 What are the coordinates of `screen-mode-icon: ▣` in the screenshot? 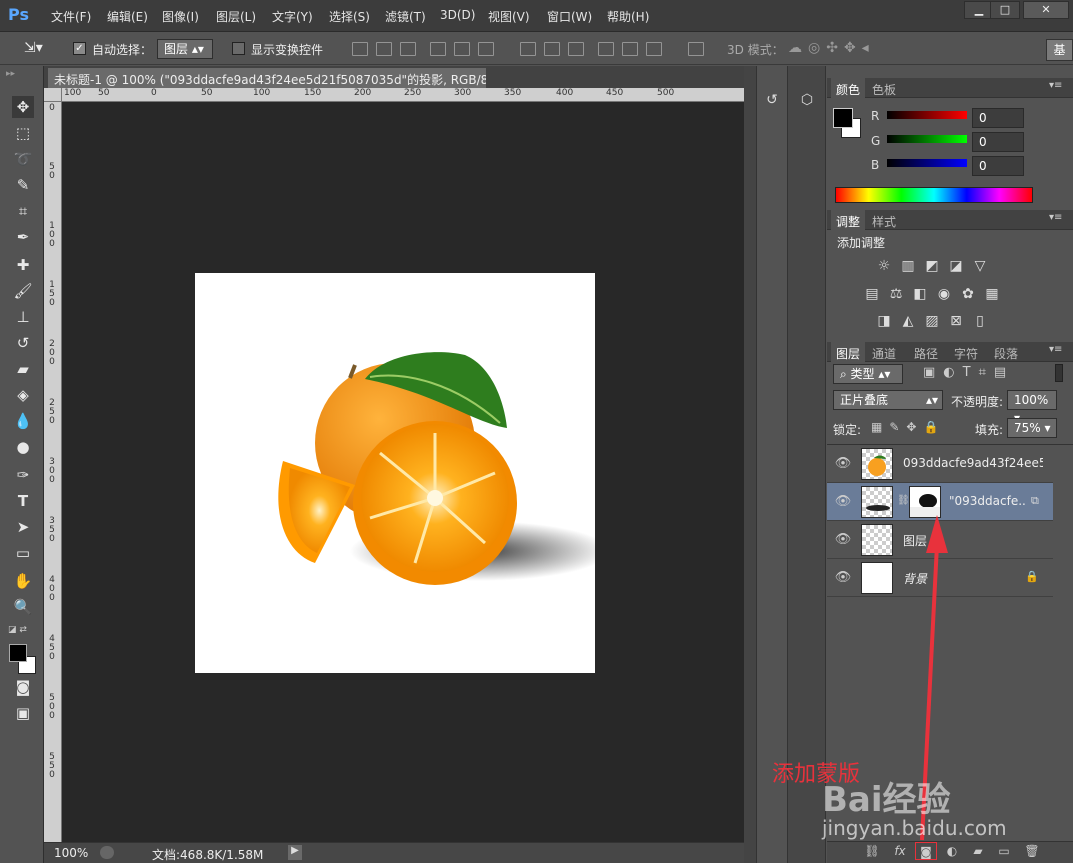 It's located at (23, 713).